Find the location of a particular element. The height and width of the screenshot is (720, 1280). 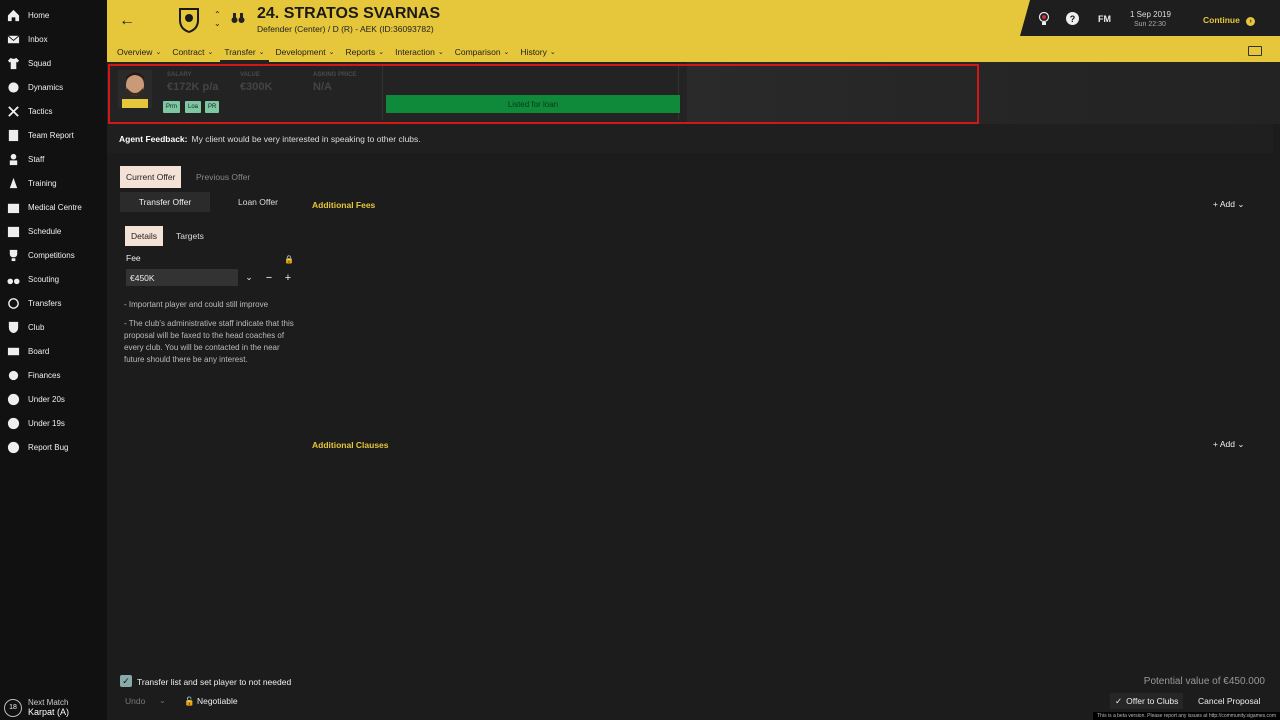

team-icon is located at coordinates (13, 423).